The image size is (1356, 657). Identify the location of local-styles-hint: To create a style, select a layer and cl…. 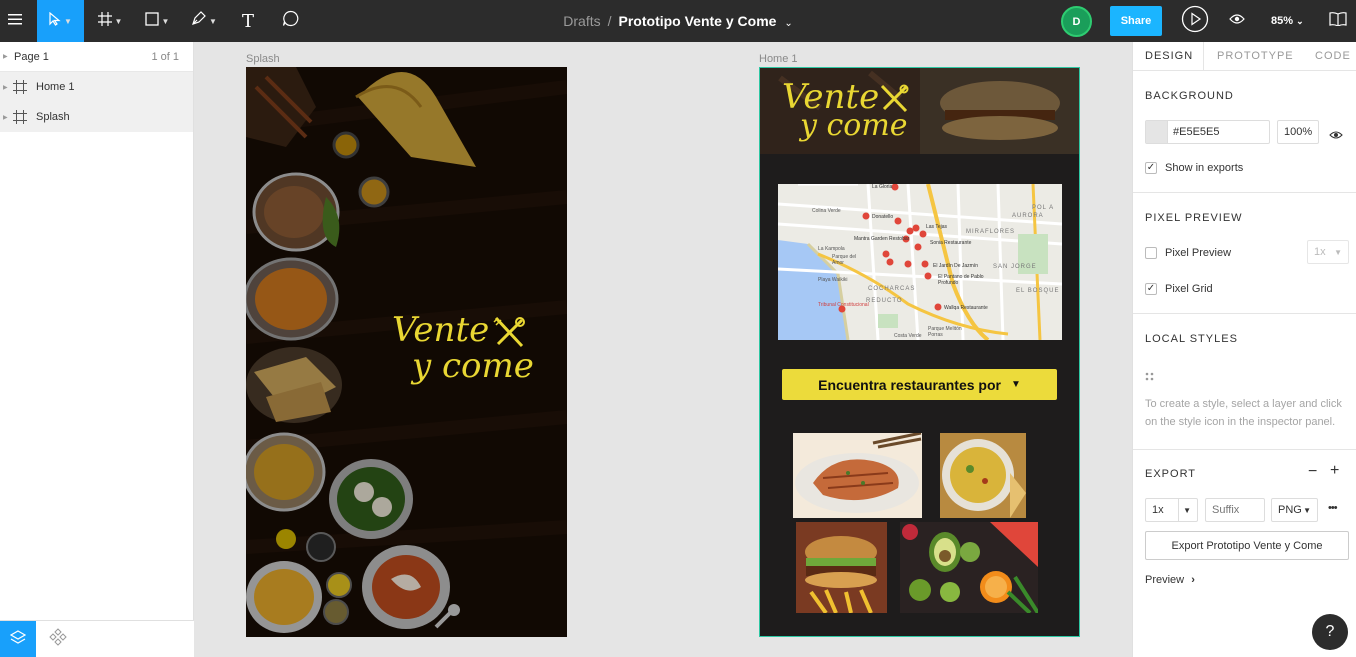
(1243, 413).